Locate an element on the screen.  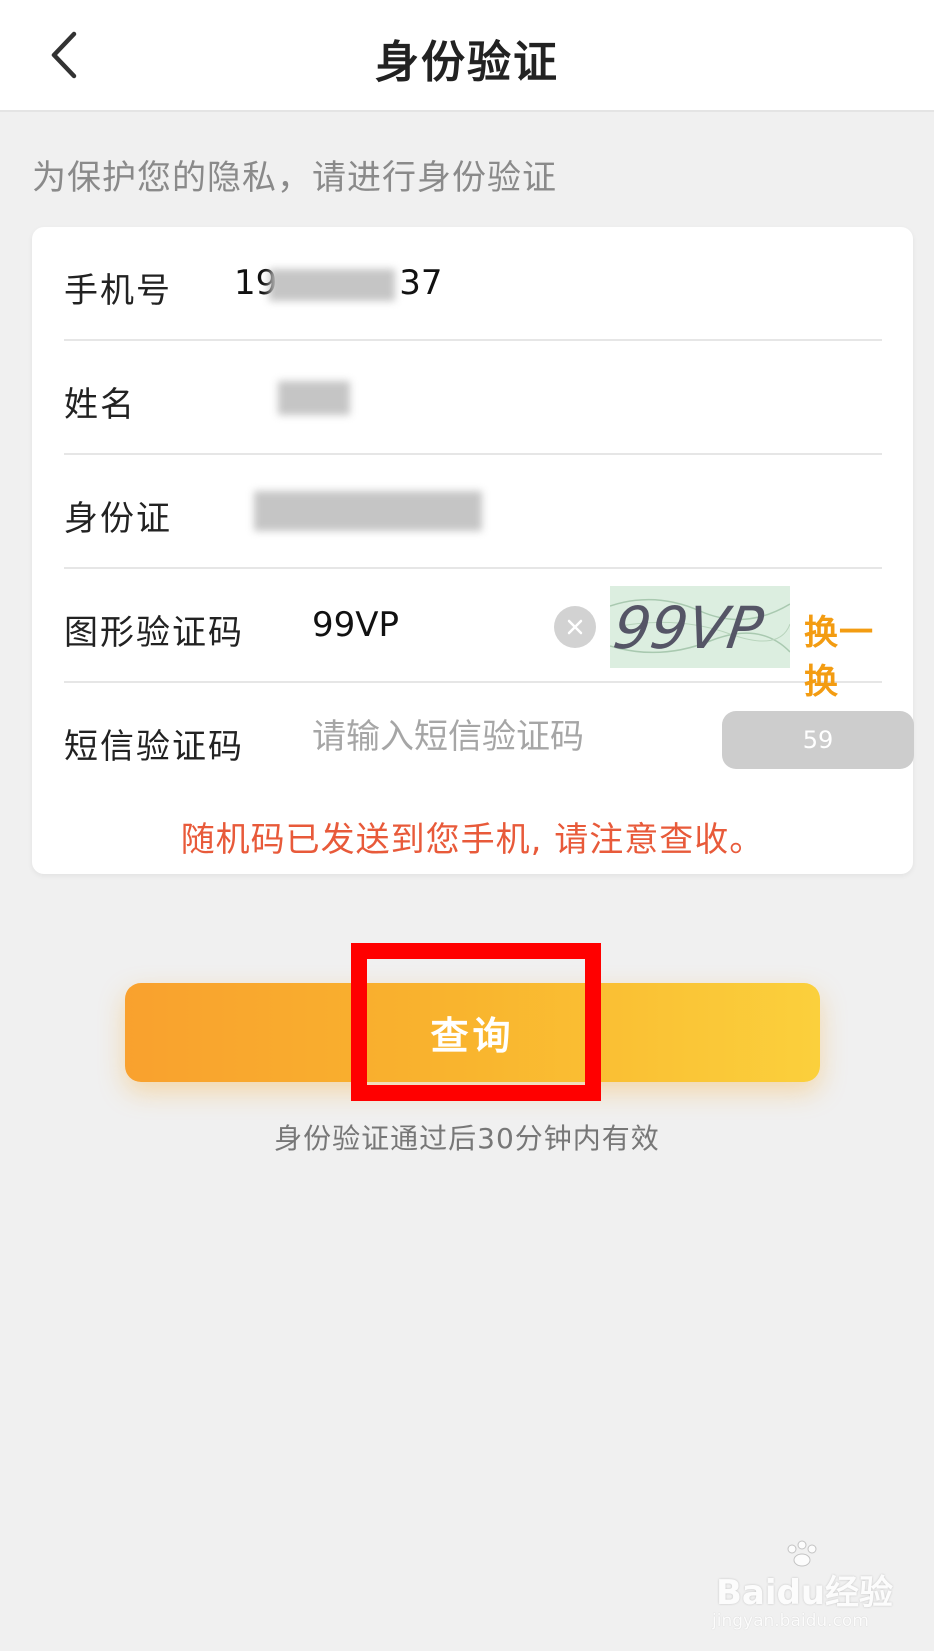
page-title: 身份验证 is located at coordinates (467, 62).